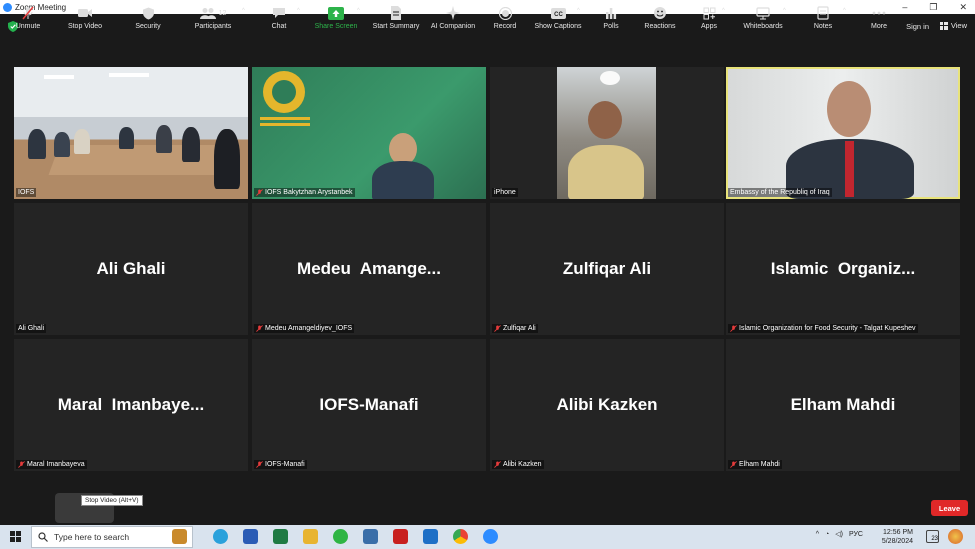  What do you see at coordinates (823, 17) in the screenshot?
I see `notes-button: Notes` at bounding box center [823, 17].